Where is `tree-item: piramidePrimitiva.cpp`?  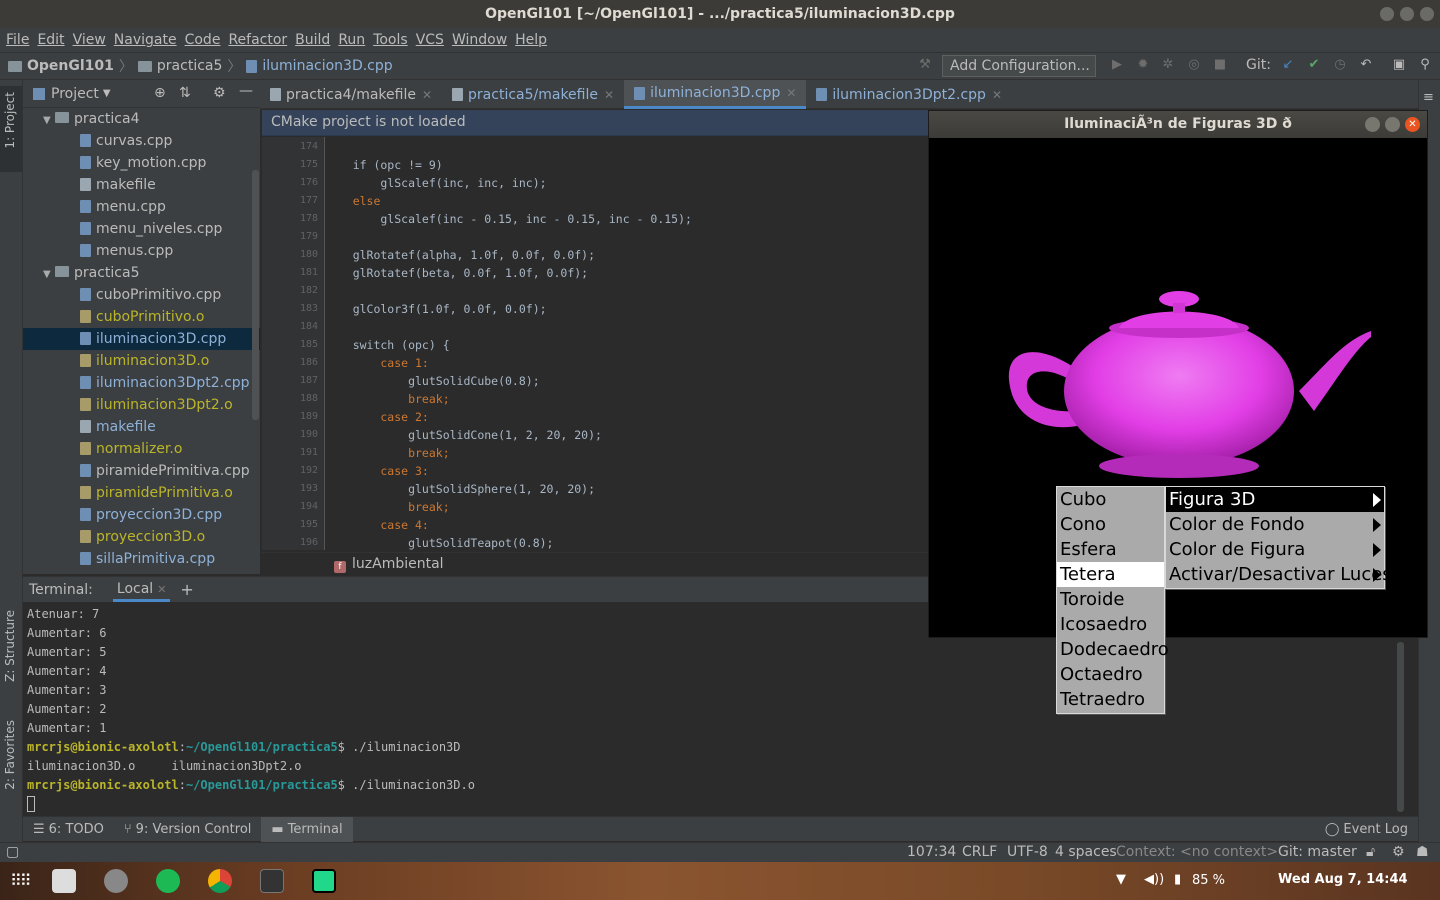
tree-item: piramidePrimitiva.cpp is located at coordinates (141, 471).